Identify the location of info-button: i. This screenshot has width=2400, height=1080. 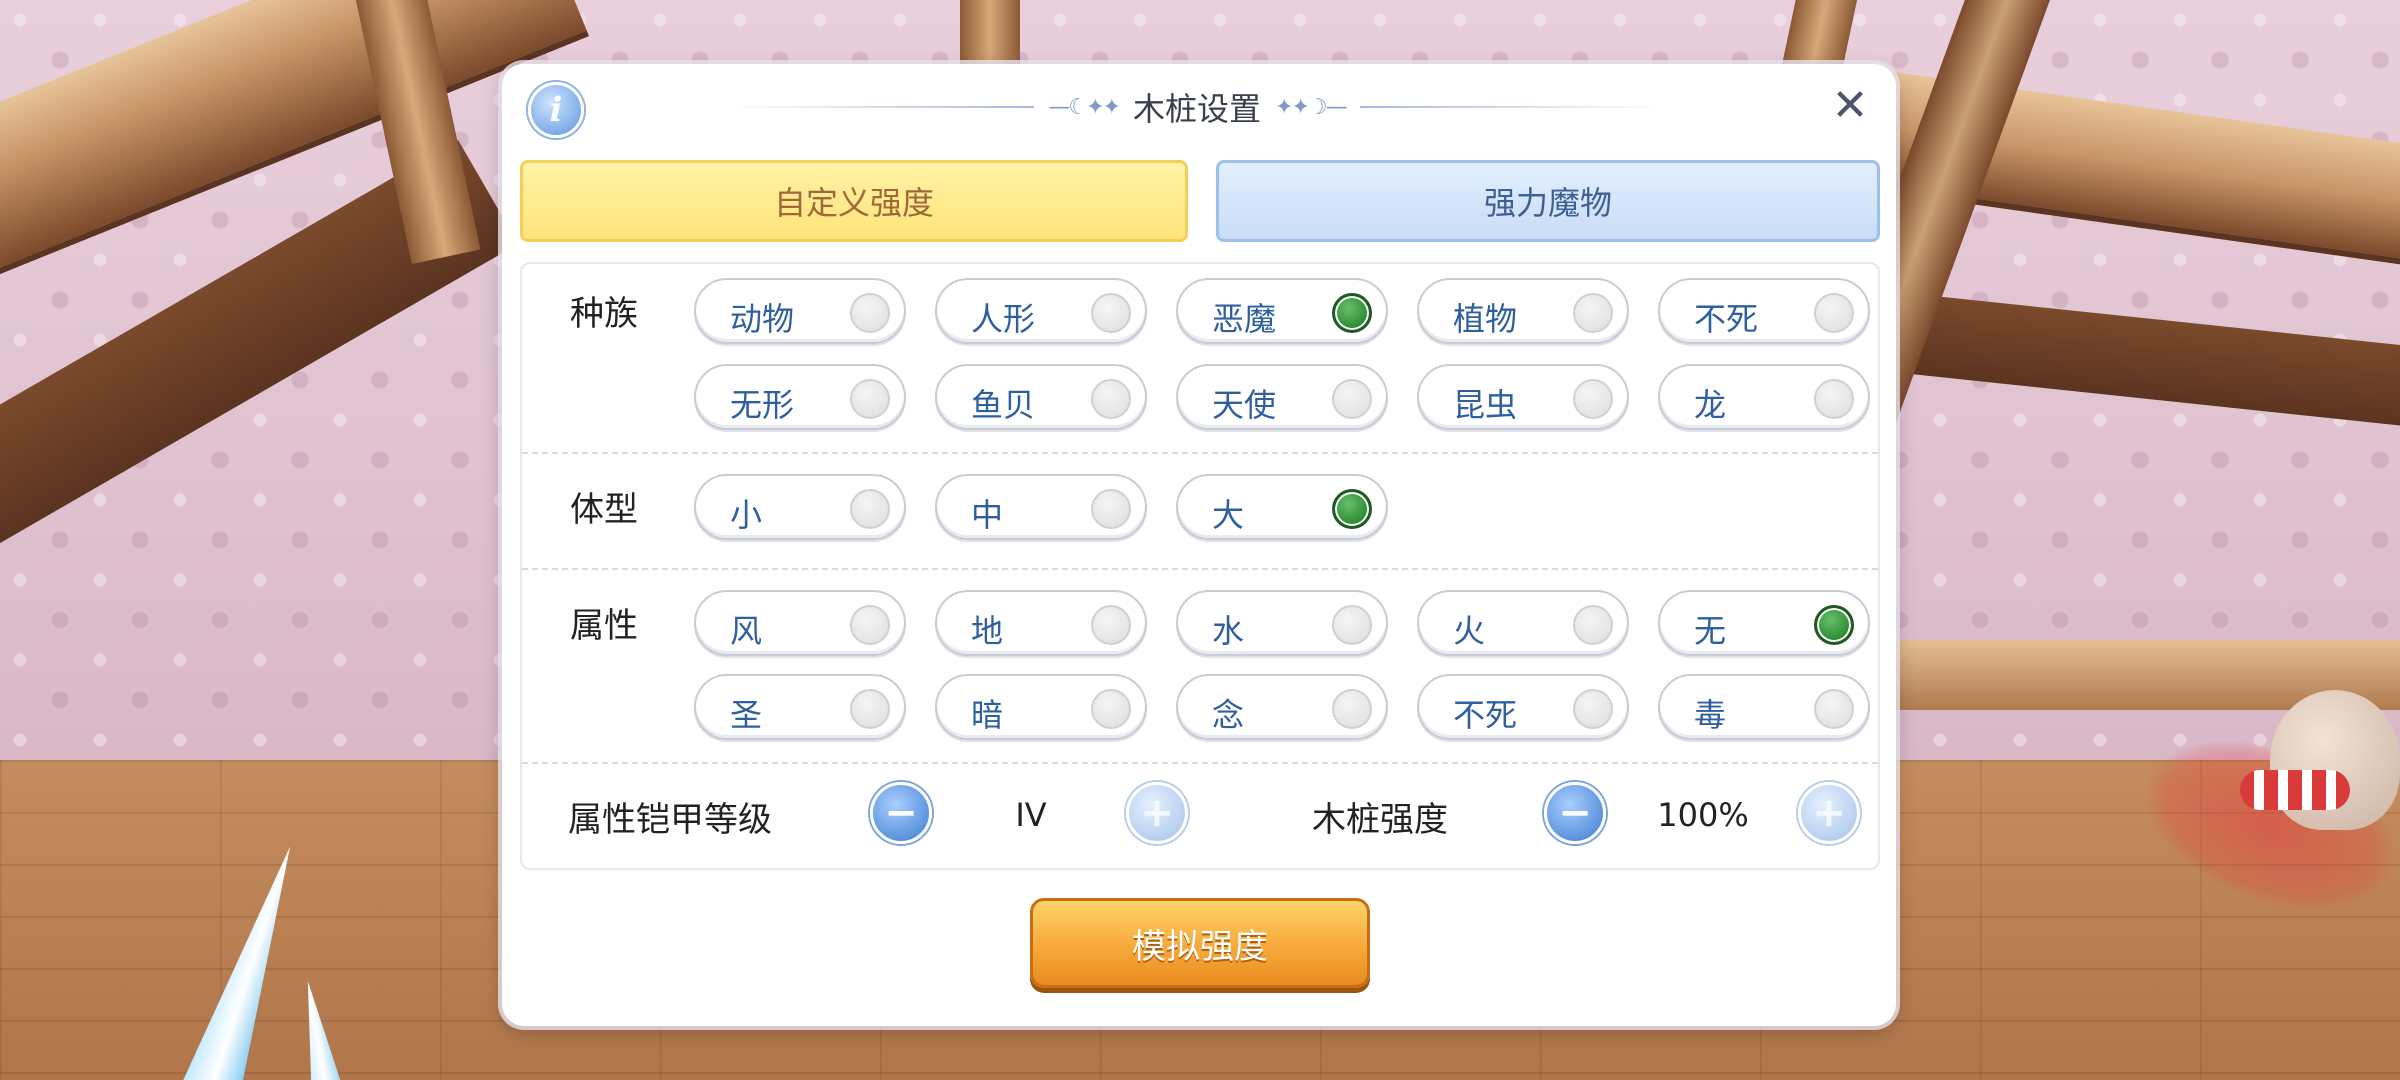
(556, 110).